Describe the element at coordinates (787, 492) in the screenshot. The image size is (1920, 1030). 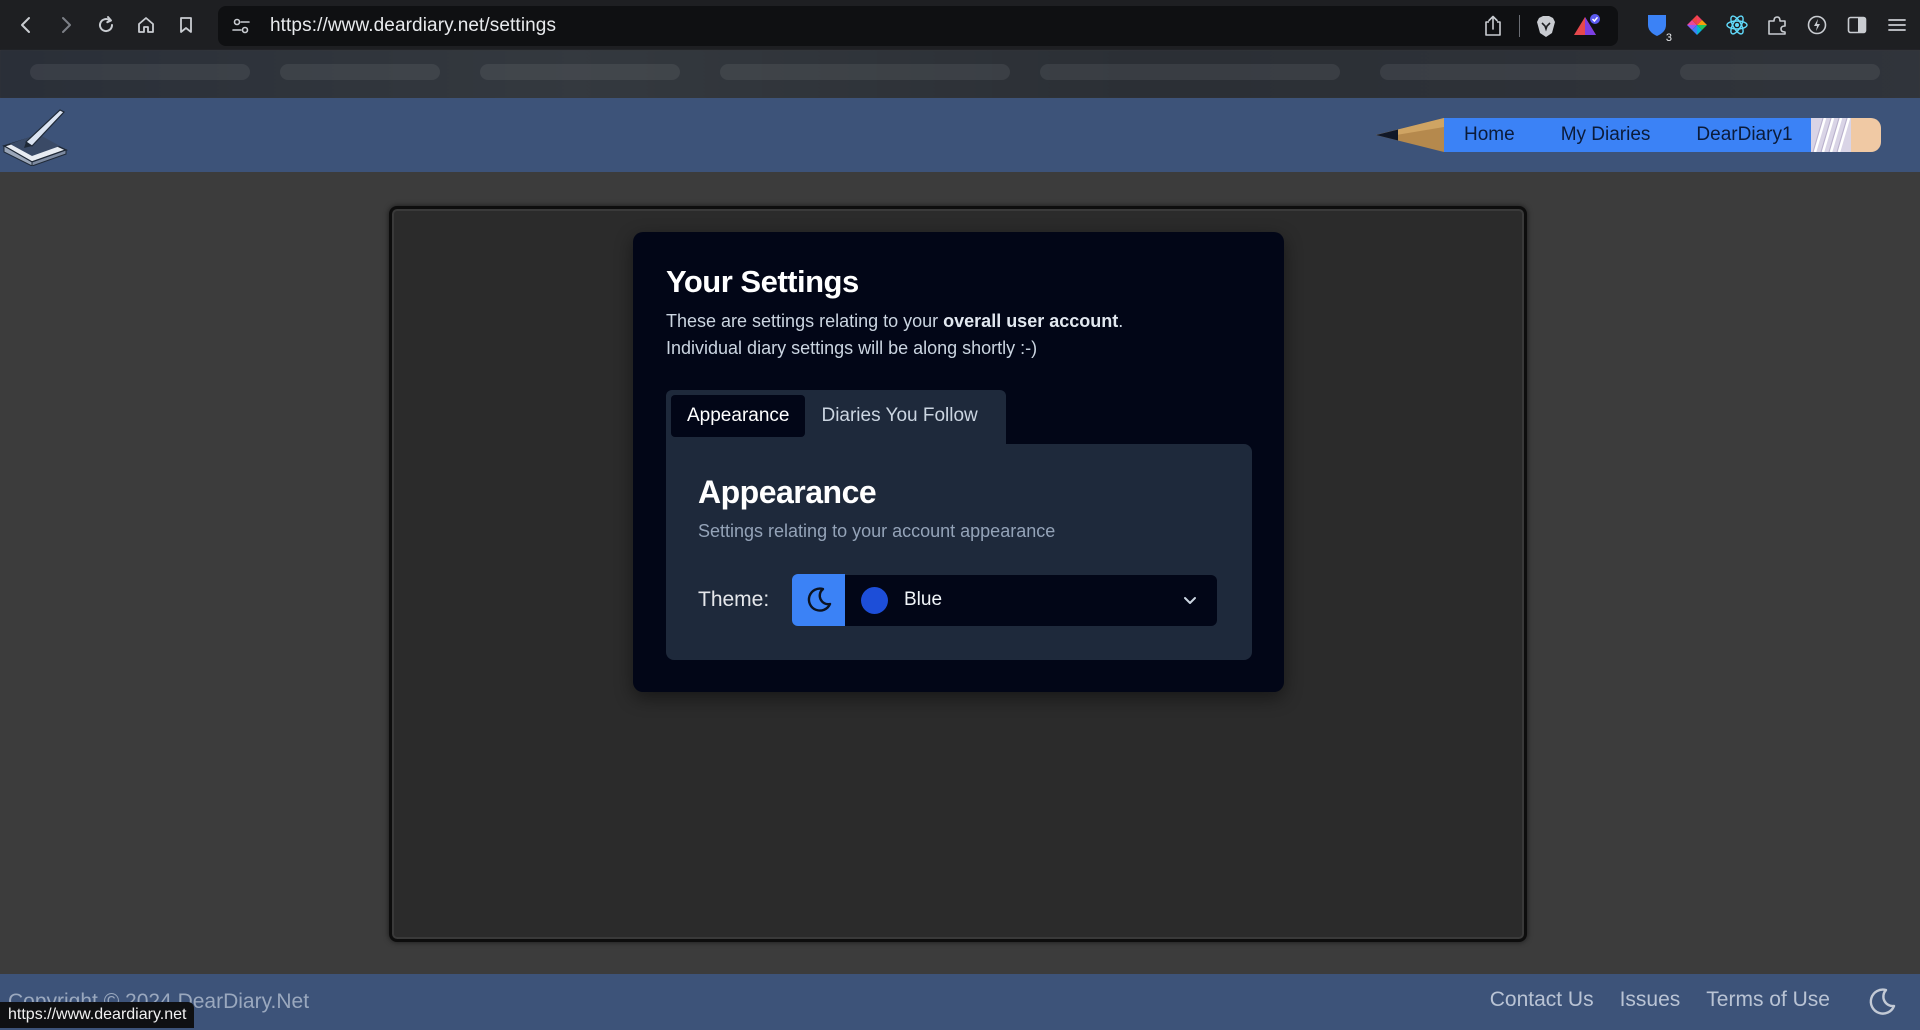
I see `panel-title: Appearance` at that location.